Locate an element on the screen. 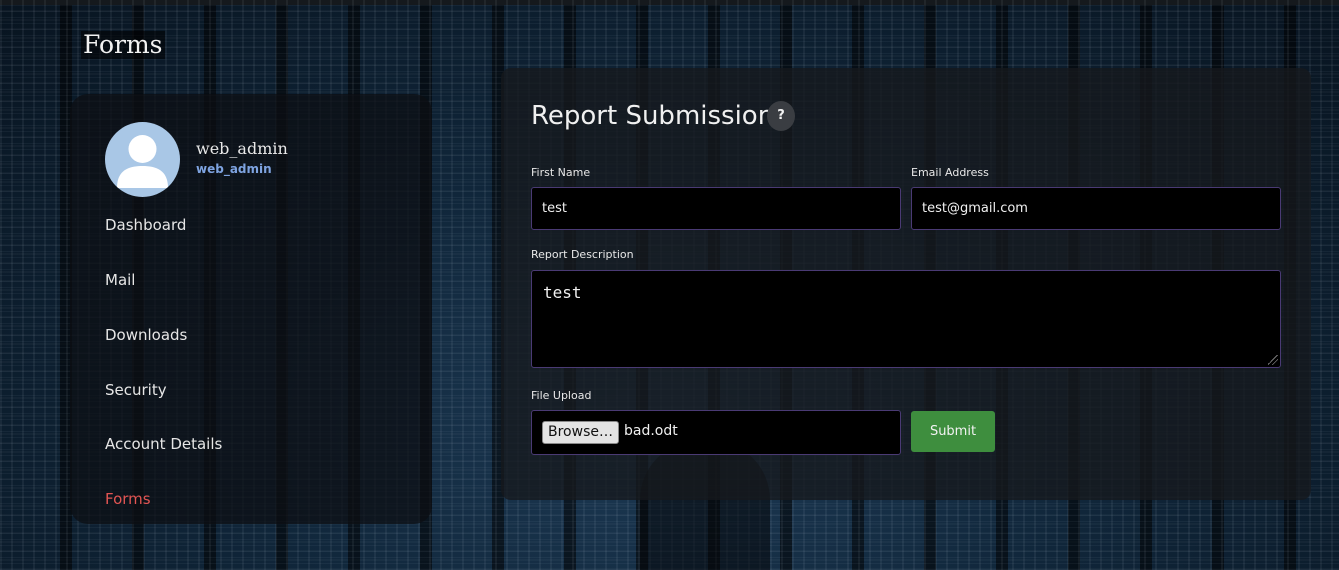  first-name-input is located at coordinates (716, 208).